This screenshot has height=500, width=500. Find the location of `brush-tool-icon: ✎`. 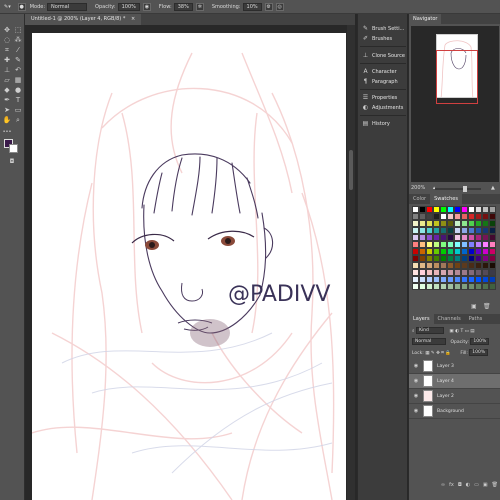

brush-tool-icon: ✎ is located at coordinates (18, 60).